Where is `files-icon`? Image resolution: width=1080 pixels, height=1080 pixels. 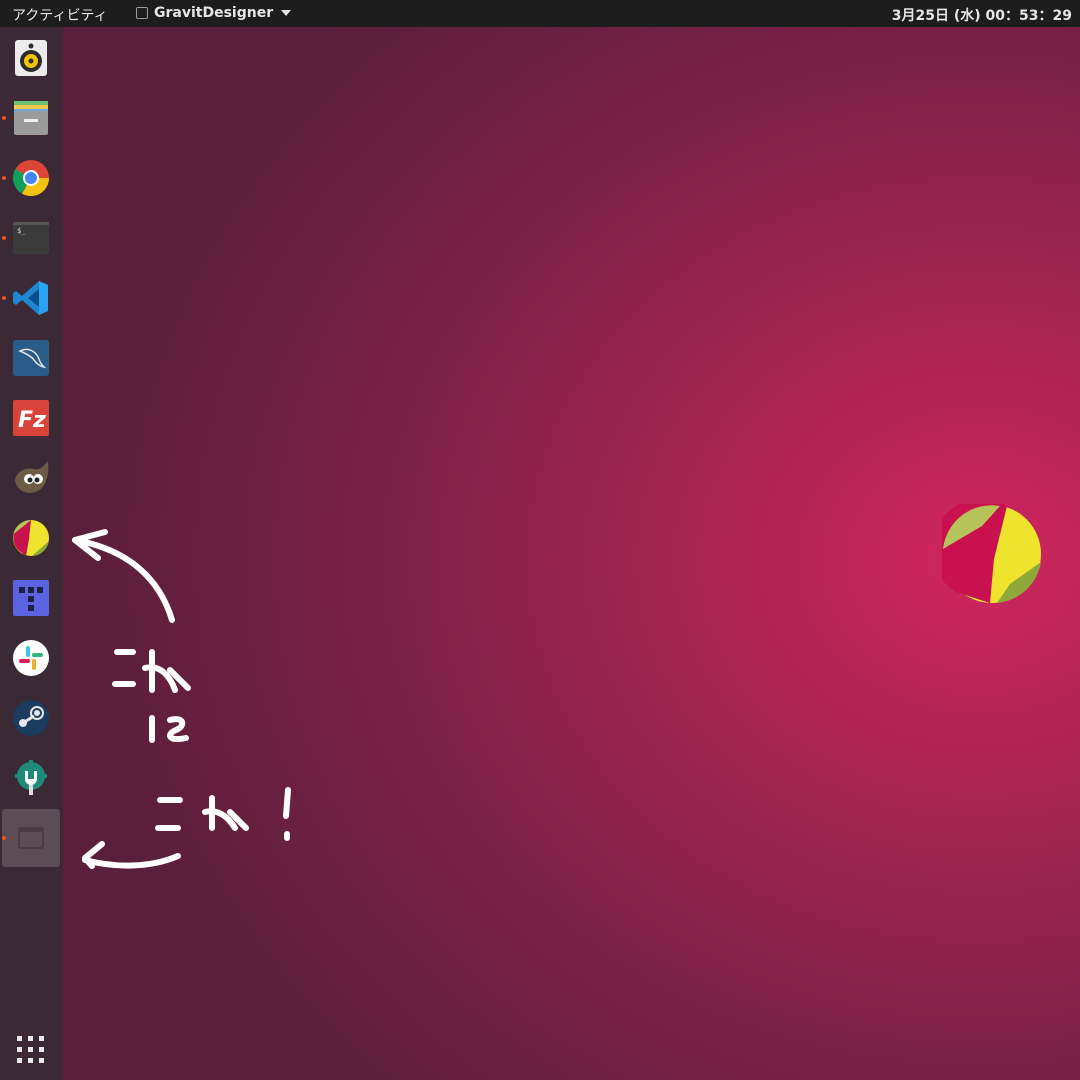
files-icon is located at coordinates (31, 118).